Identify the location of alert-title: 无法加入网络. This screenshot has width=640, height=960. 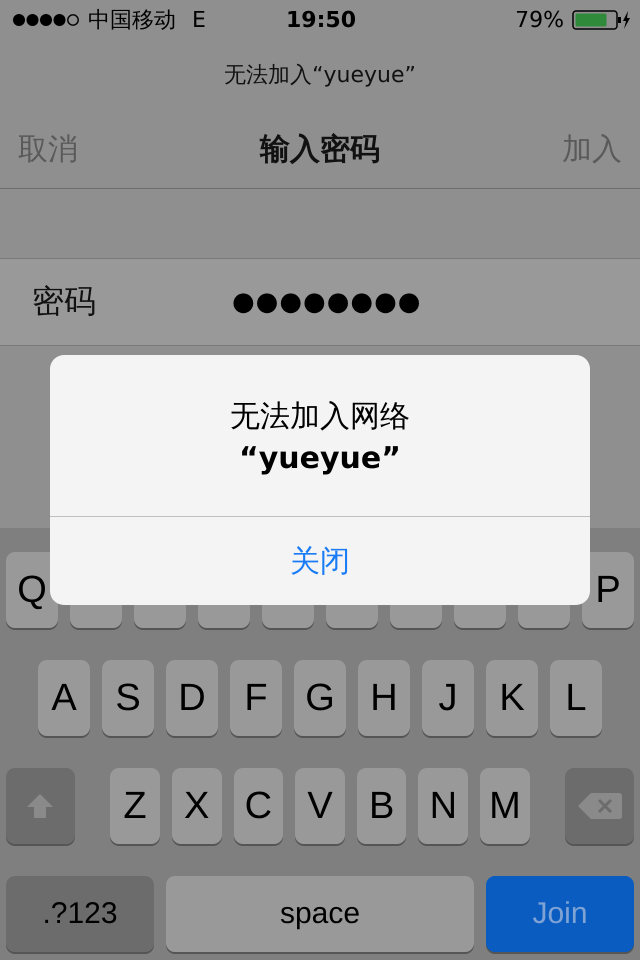
(320, 417).